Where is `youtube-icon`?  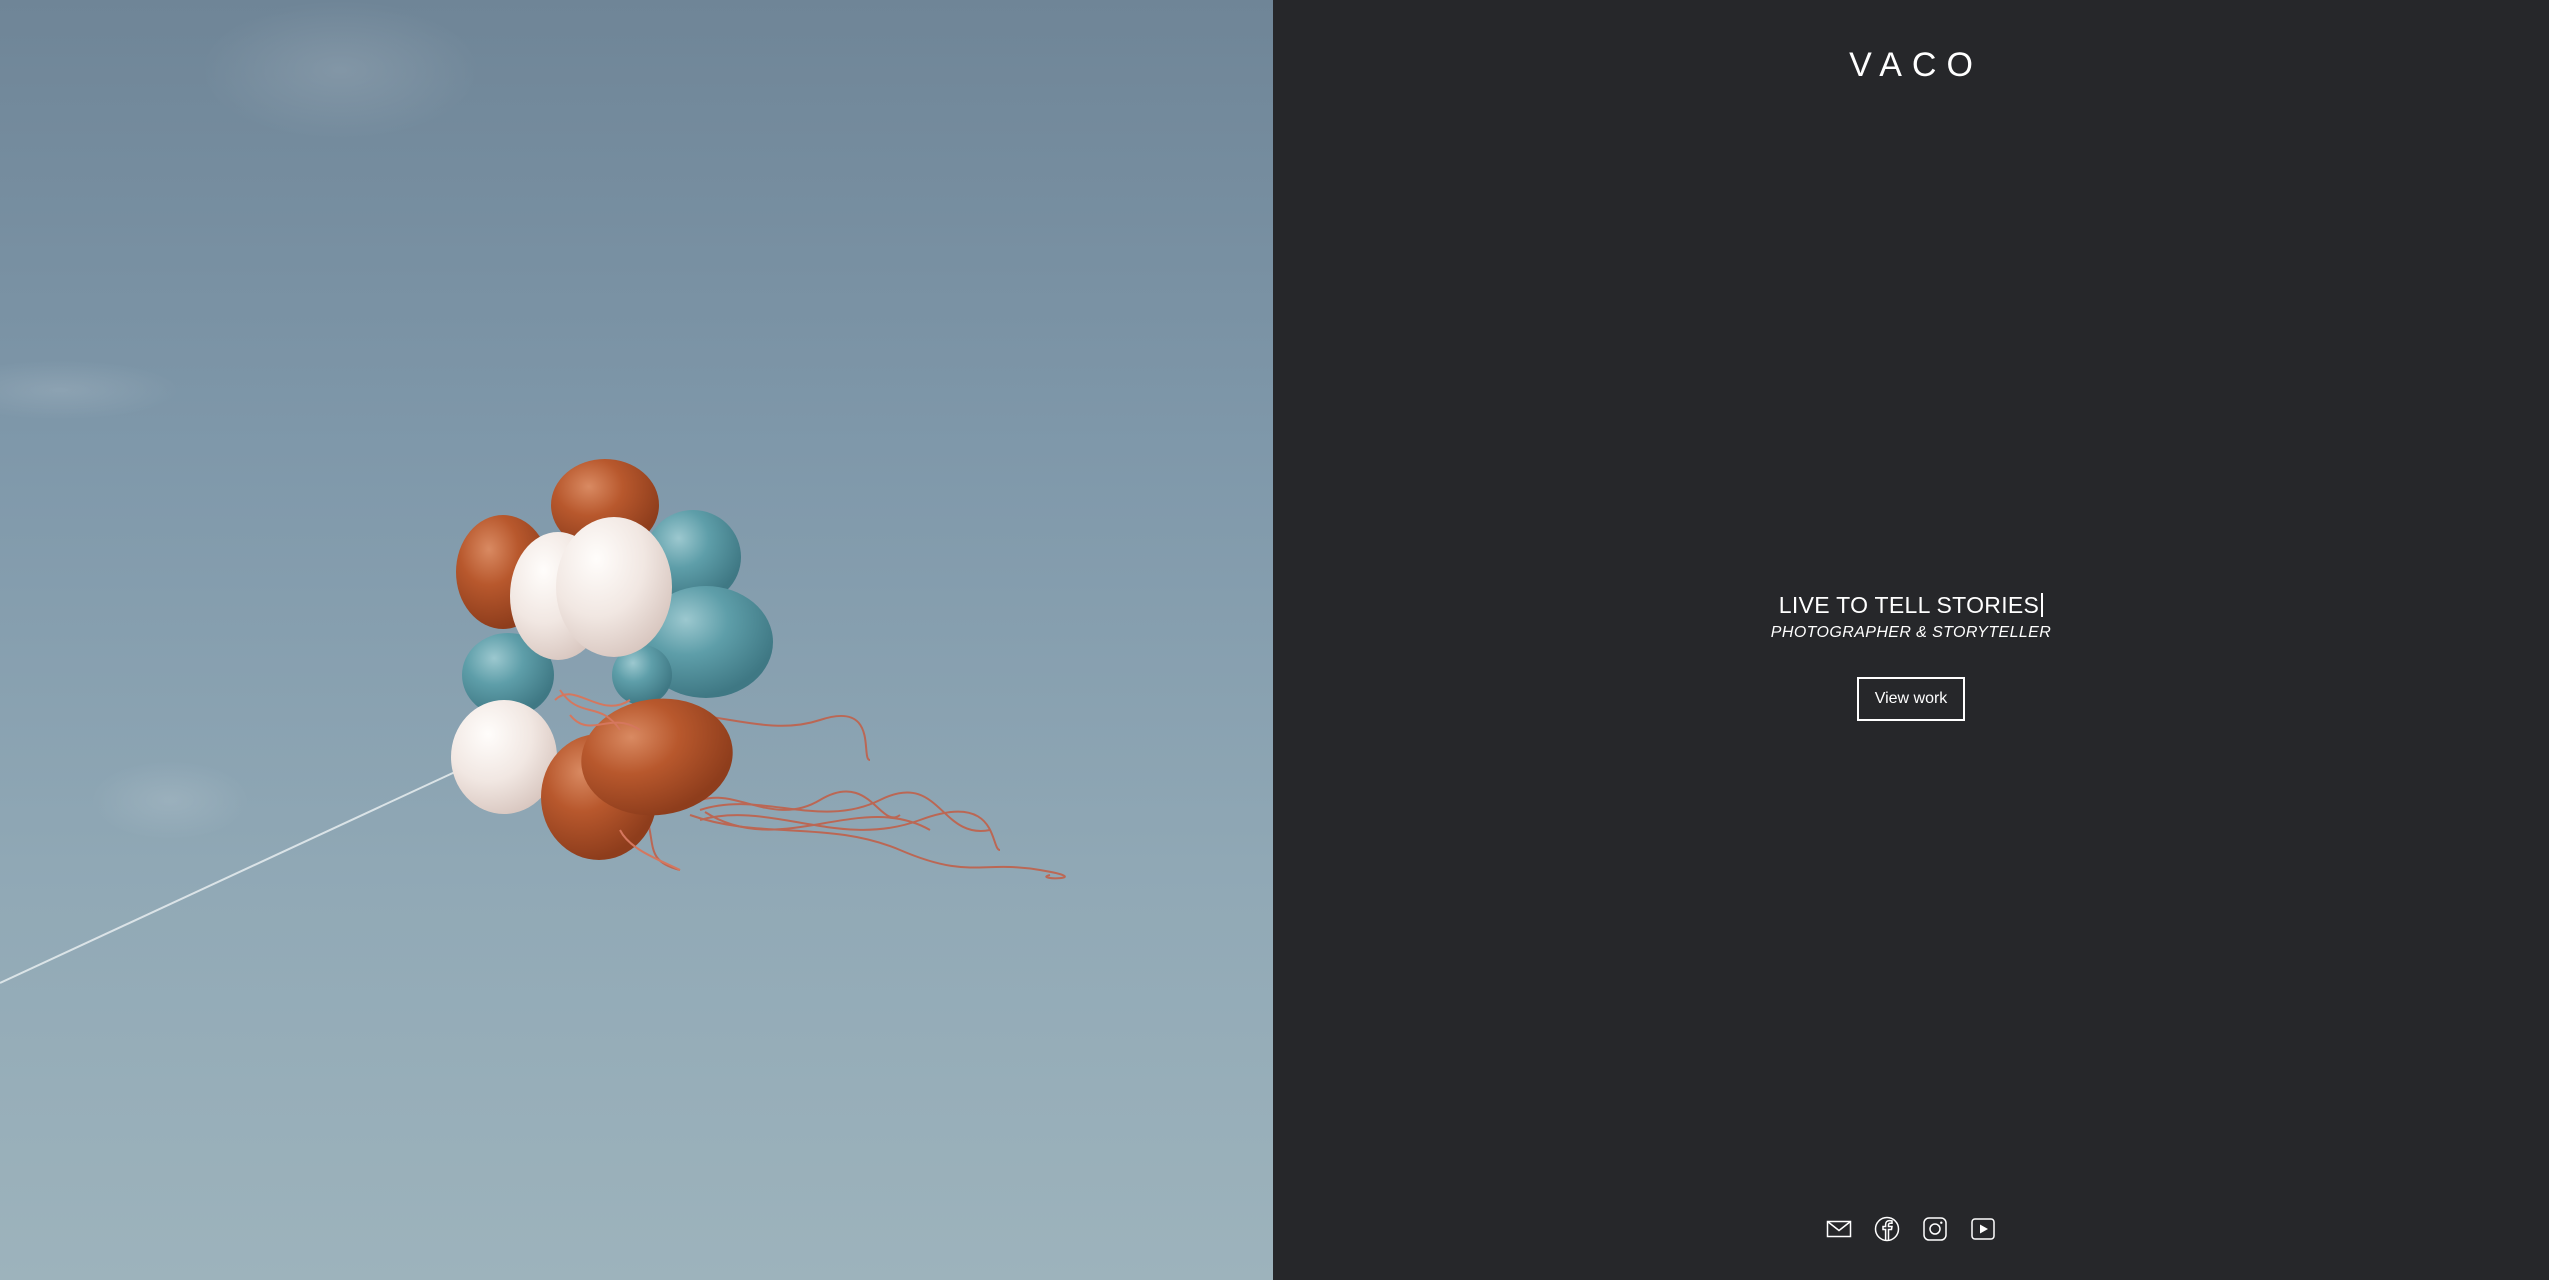 youtube-icon is located at coordinates (1983, 1229).